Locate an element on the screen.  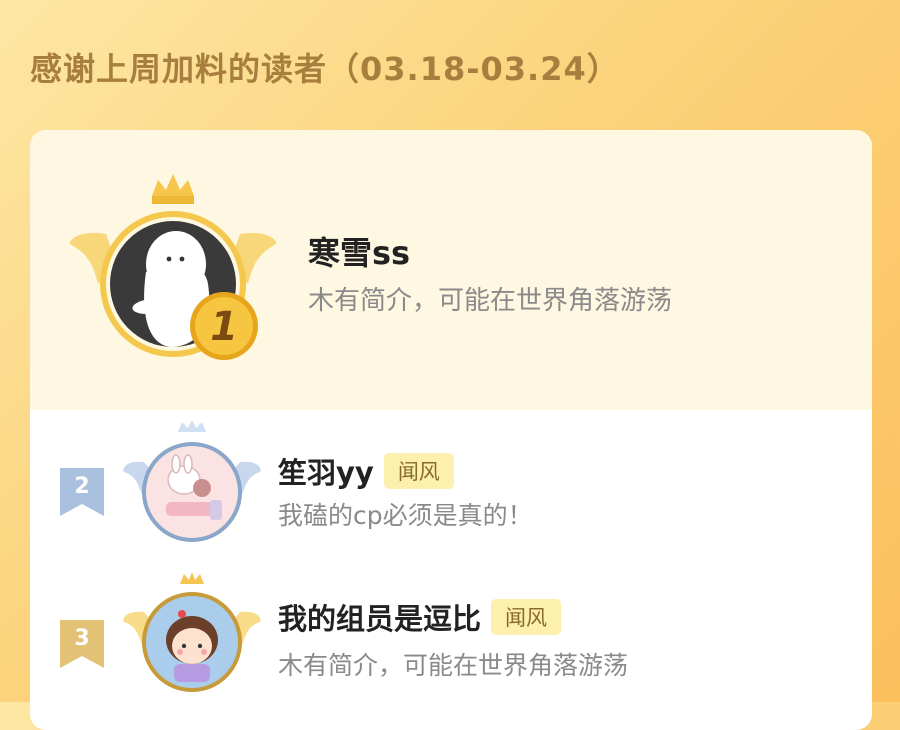
list-item-name: 笙羽yy is located at coordinates (326, 471).